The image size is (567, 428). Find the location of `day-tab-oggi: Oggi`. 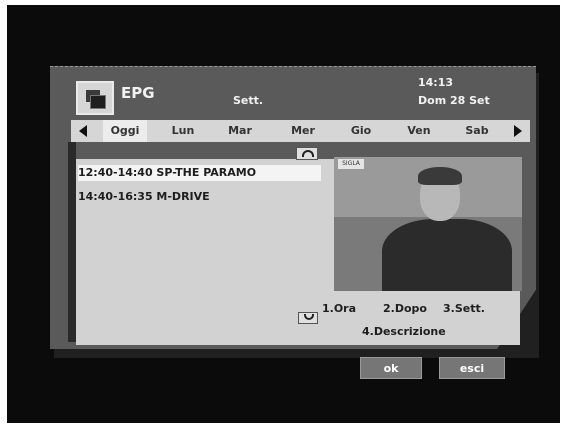

day-tab-oggi: Oggi is located at coordinates (125, 131).